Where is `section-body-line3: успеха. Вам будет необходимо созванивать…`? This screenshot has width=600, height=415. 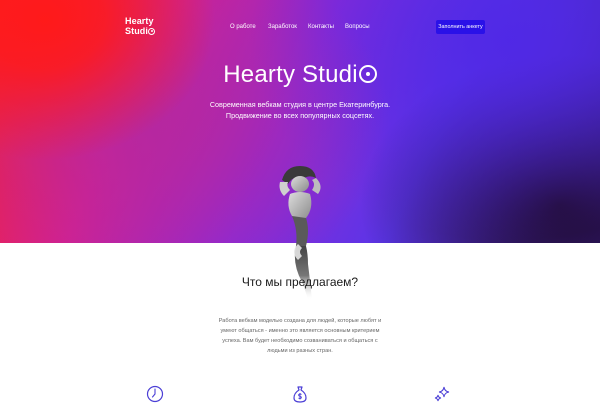 section-body-line3: успеха. Вам будет необходимо созванивать… is located at coordinates (300, 341).